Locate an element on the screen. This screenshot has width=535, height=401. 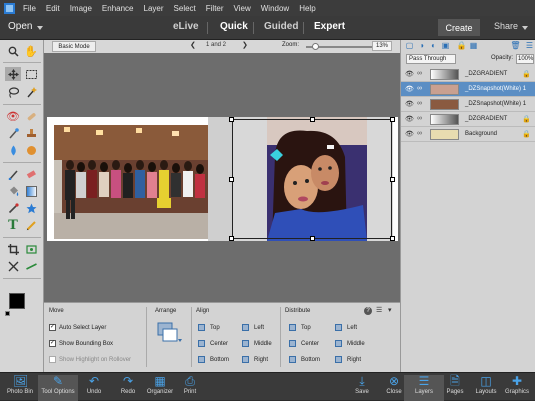
blend-mode-select: Pass Through is located at coordinates (431, 59).